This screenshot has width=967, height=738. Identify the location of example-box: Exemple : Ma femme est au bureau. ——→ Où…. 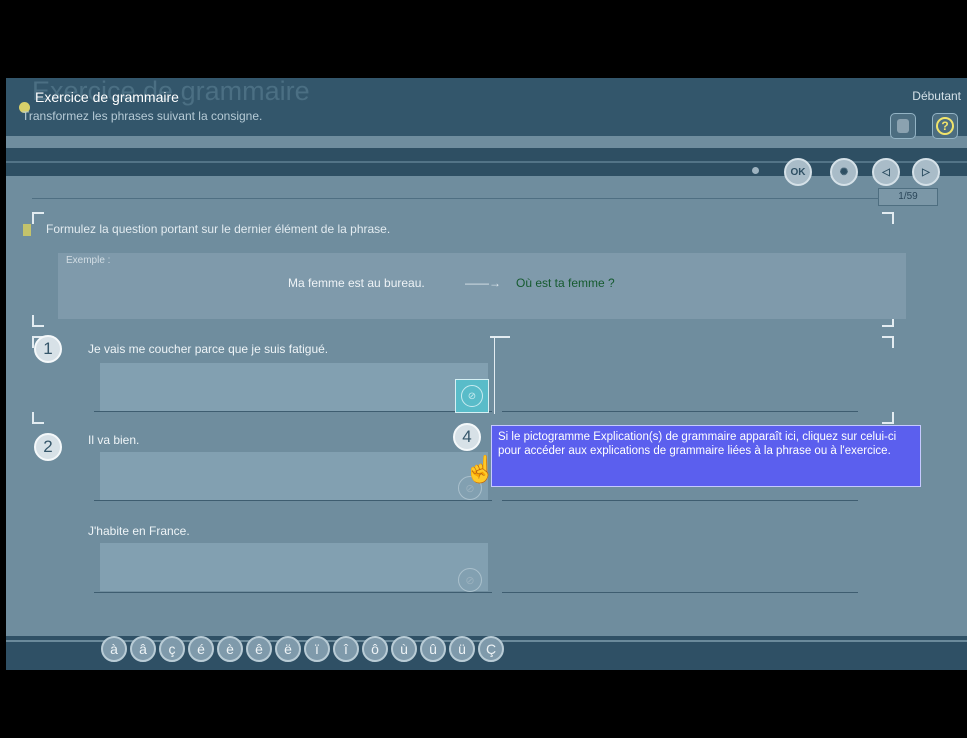
(482, 286).